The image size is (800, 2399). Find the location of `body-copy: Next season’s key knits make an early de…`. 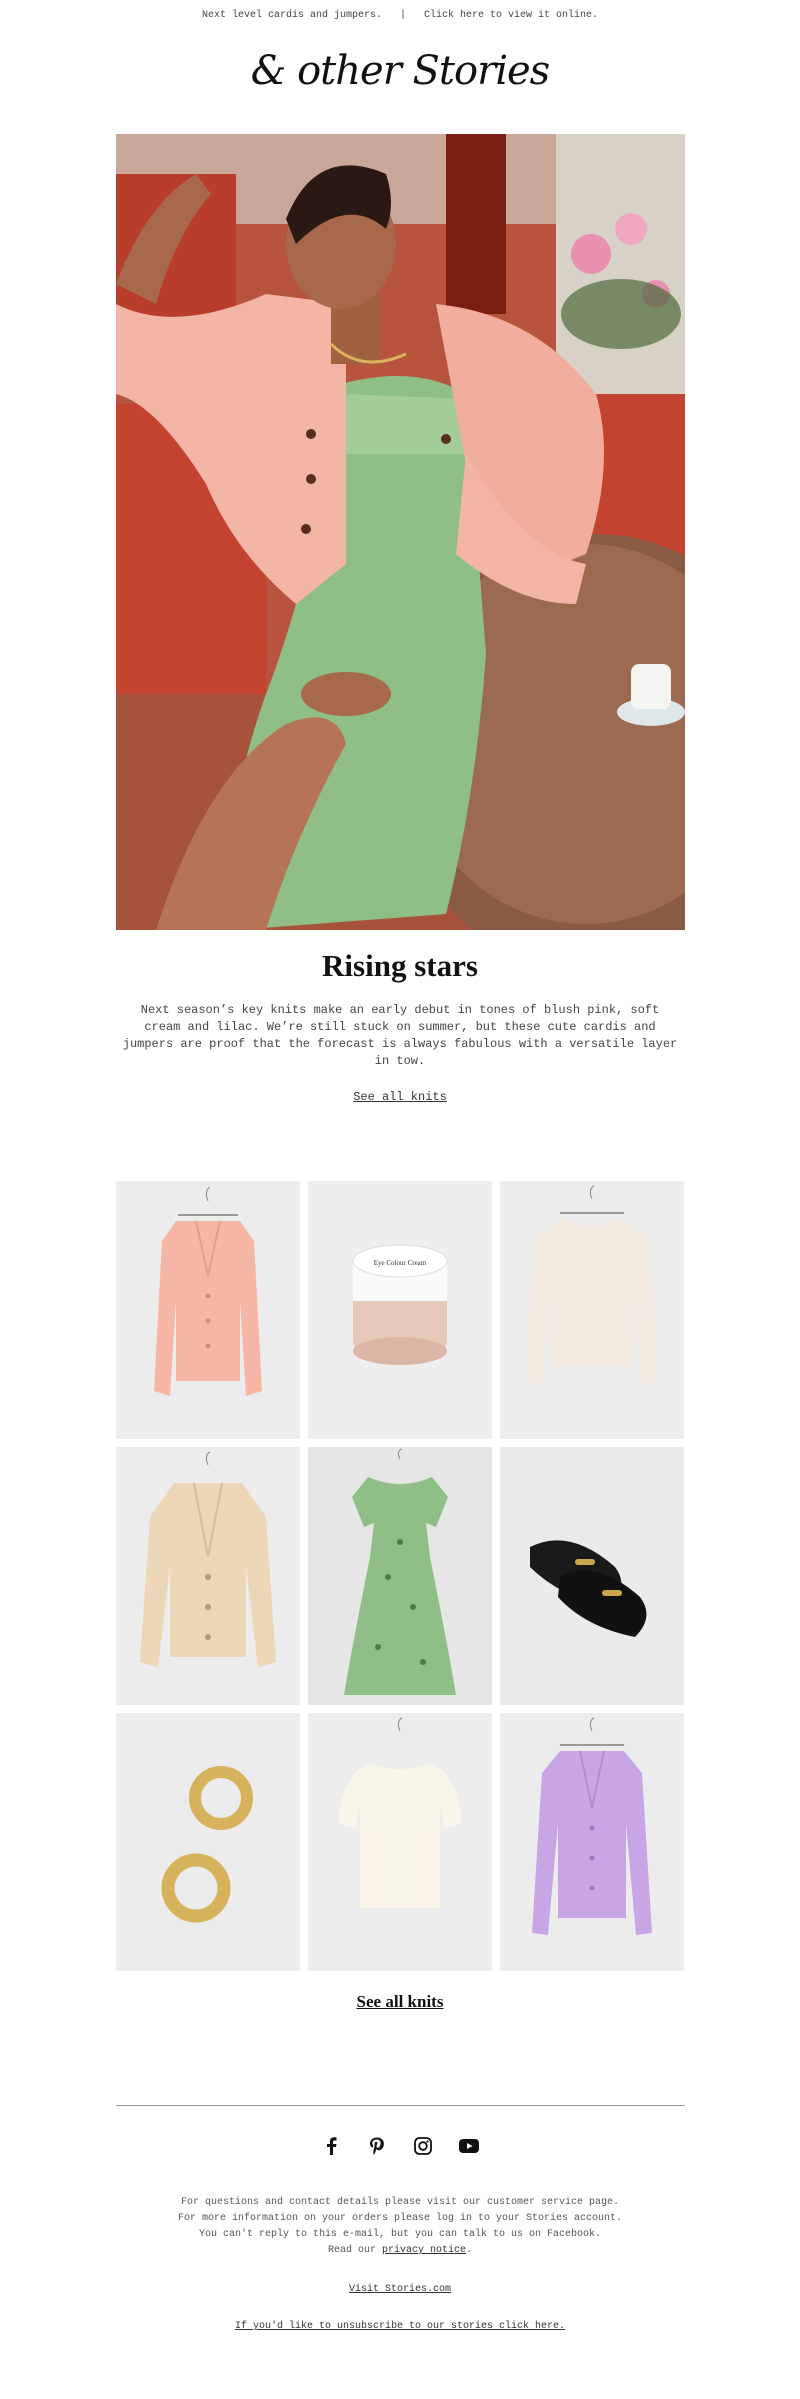

body-copy: Next season’s key knits make an early de… is located at coordinates (400, 1035).